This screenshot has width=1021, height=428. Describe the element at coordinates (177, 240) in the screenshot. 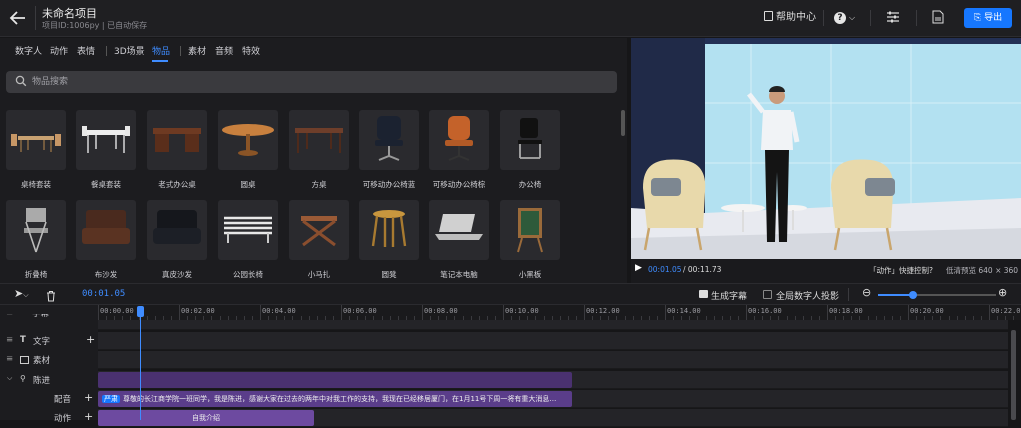

I see `item-card: 真皮沙发` at that location.